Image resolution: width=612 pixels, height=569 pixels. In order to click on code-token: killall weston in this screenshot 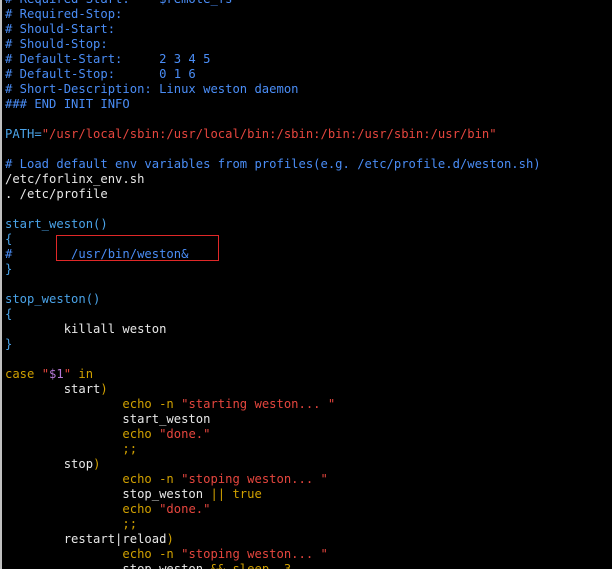, I will do `click(86, 329)`.